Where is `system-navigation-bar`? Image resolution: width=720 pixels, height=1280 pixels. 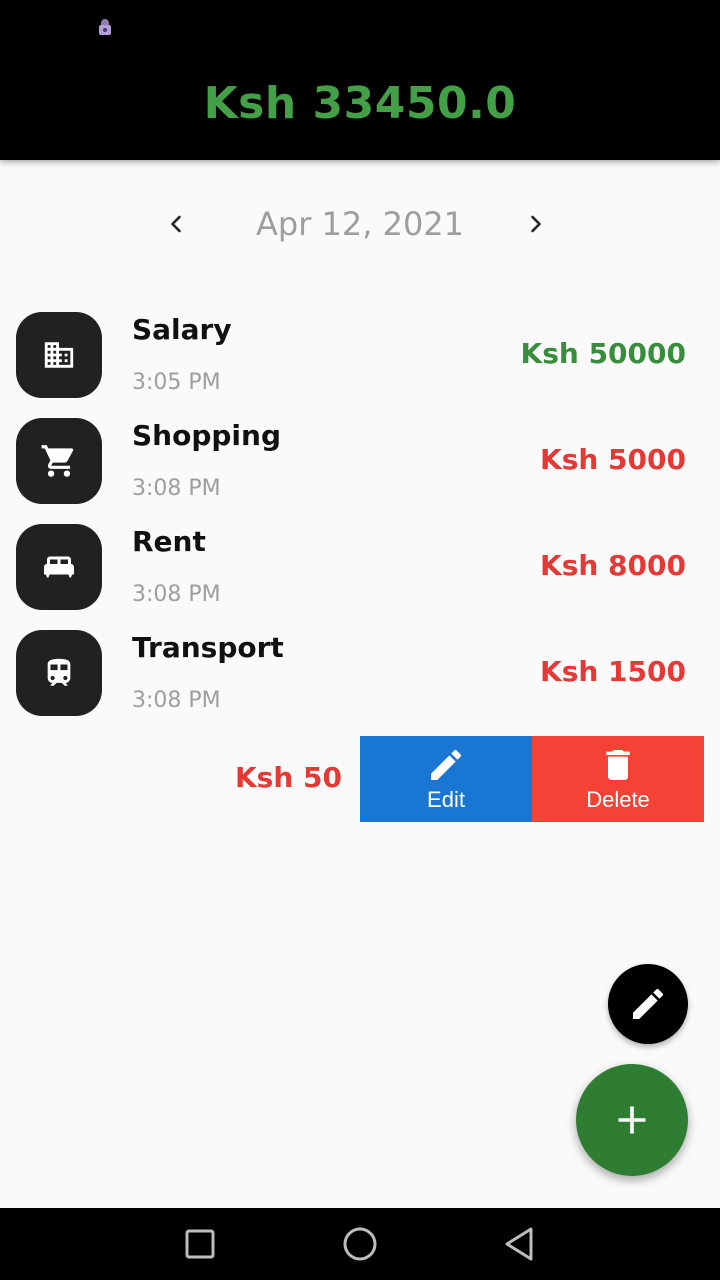
system-navigation-bar is located at coordinates (360, 1244).